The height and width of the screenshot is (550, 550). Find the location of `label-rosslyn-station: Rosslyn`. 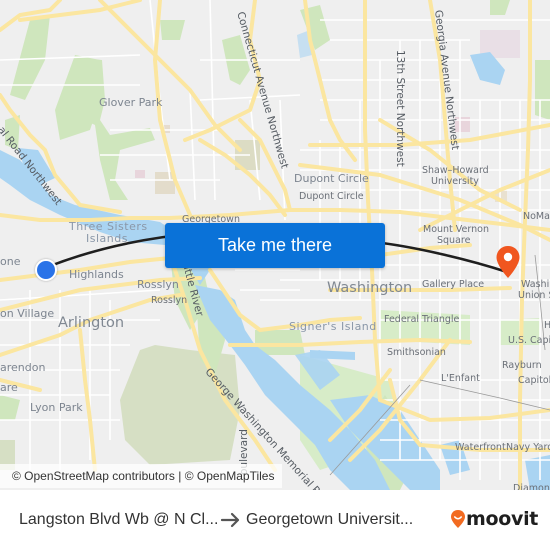

label-rosslyn-station: Rosslyn is located at coordinates (169, 300).